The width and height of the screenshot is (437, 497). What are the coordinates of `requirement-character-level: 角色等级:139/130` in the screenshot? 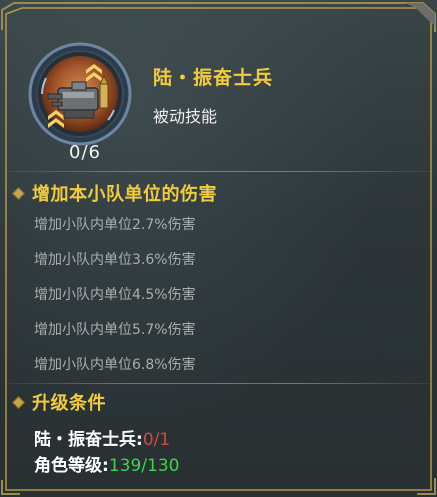 It's located at (106, 463).